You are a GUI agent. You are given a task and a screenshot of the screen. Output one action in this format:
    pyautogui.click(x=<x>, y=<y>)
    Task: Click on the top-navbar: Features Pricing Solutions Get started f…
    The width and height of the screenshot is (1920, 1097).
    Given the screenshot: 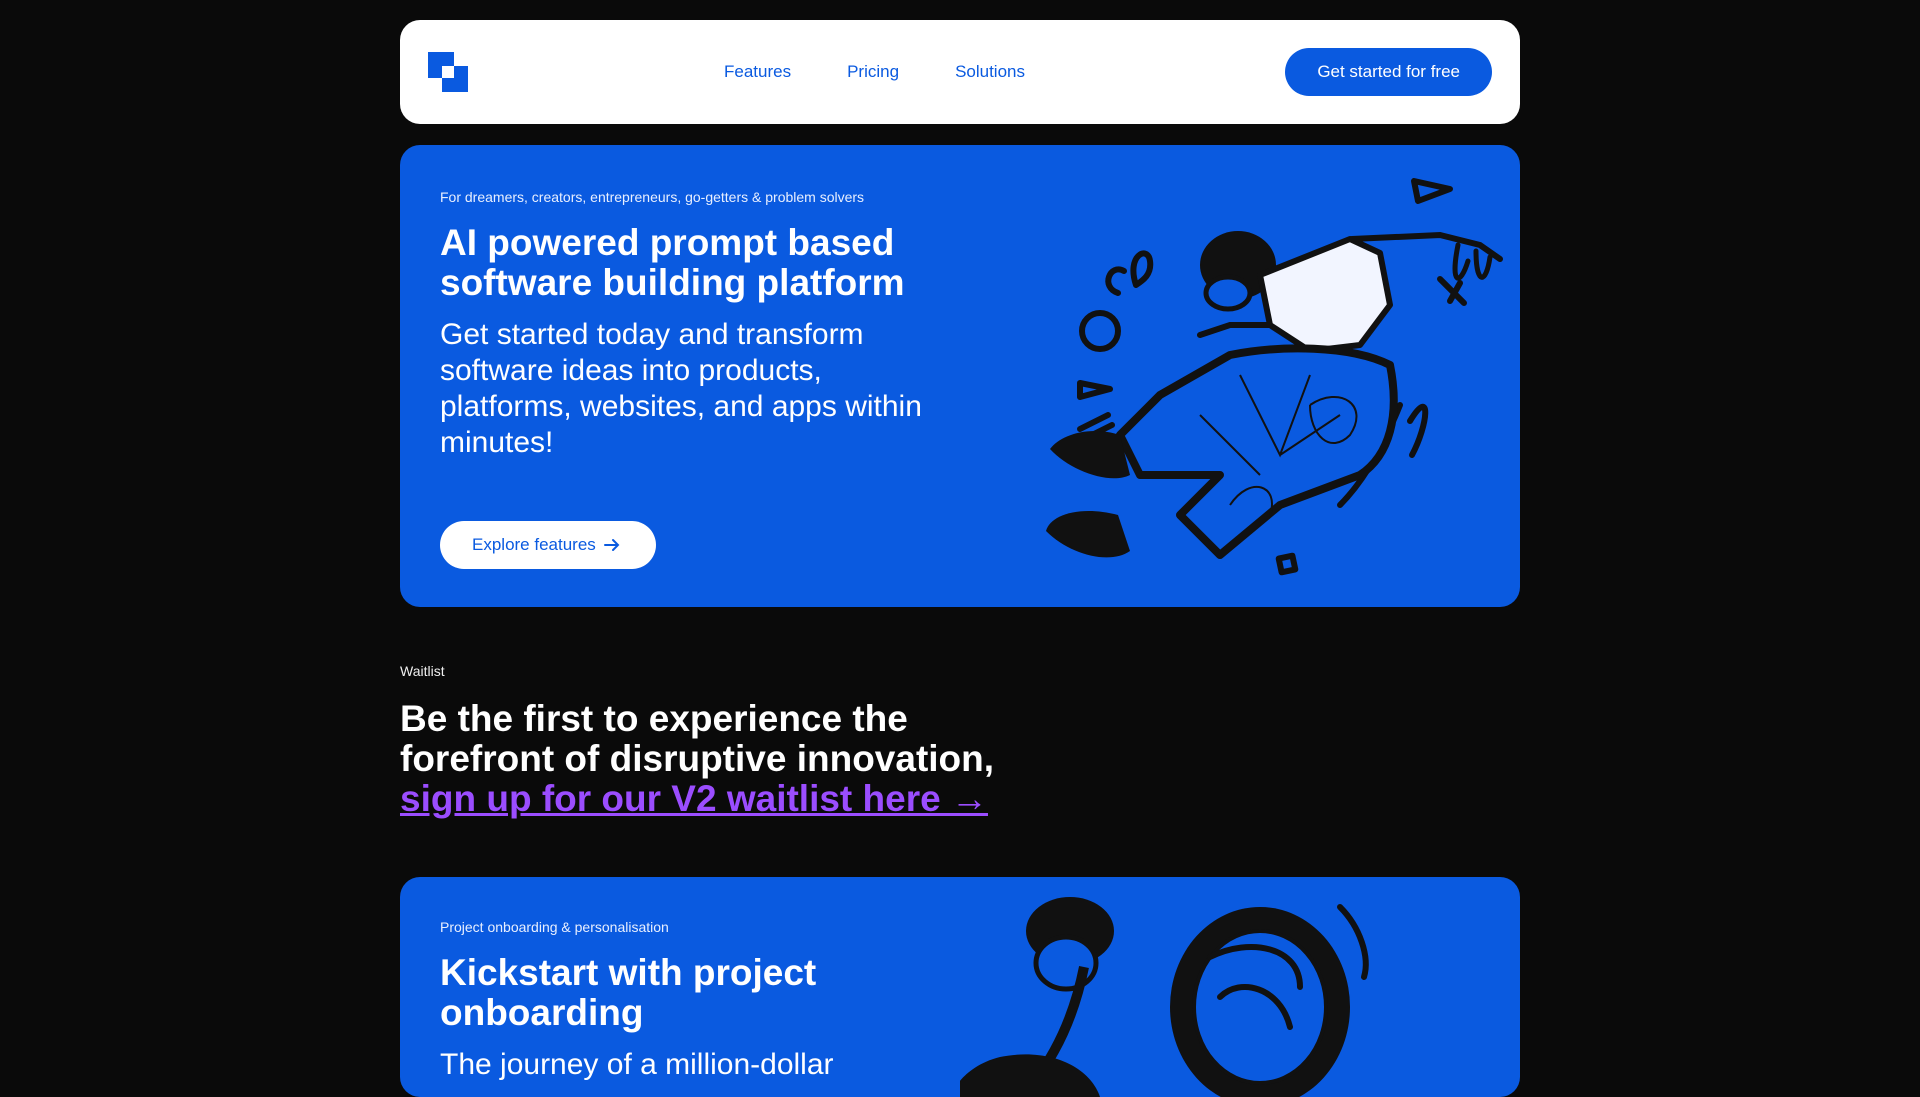 What is the action you would take?
    pyautogui.click(x=960, y=72)
    